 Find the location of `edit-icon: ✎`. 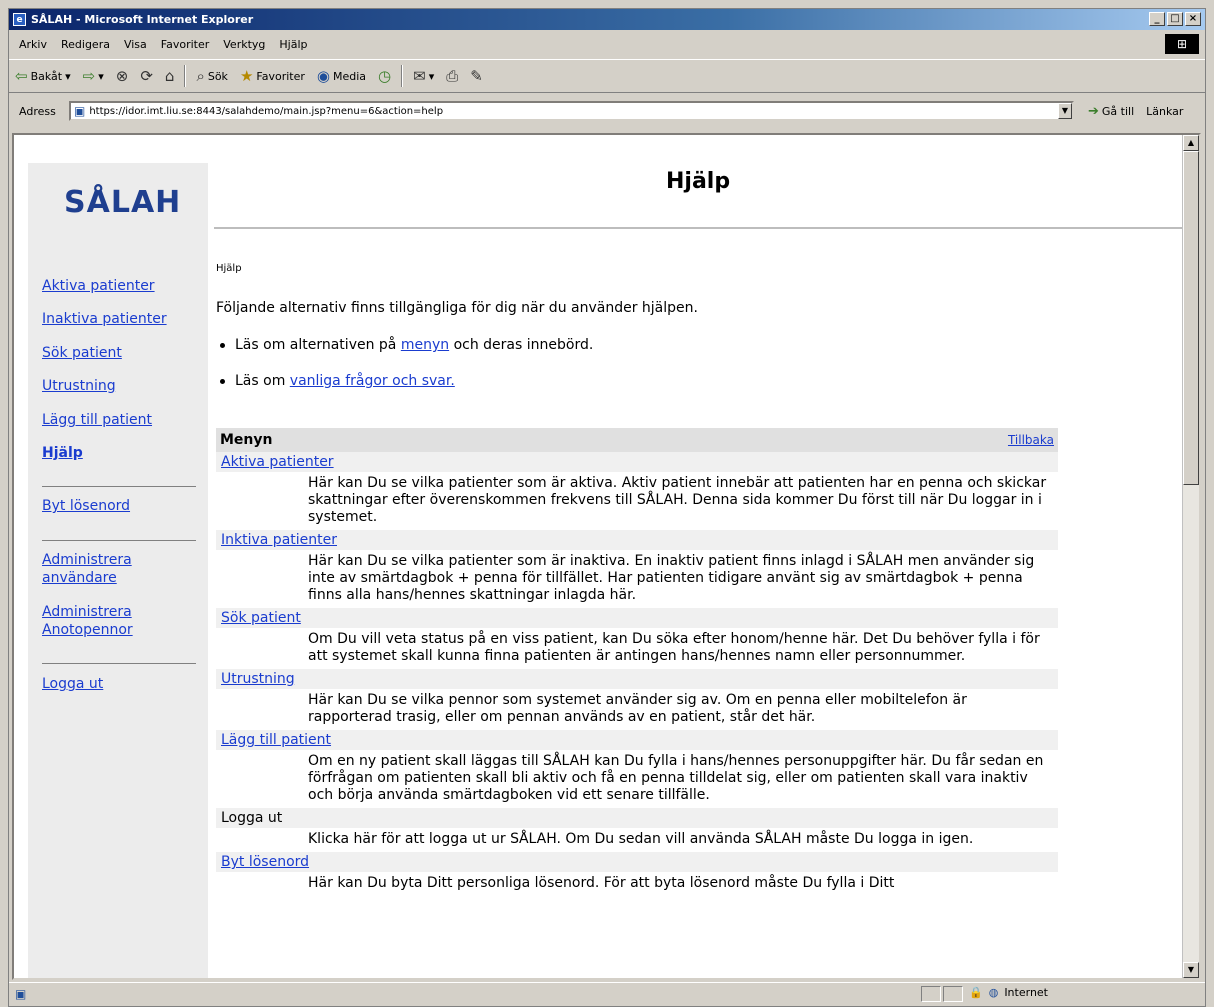

edit-icon: ✎ is located at coordinates (476, 76).